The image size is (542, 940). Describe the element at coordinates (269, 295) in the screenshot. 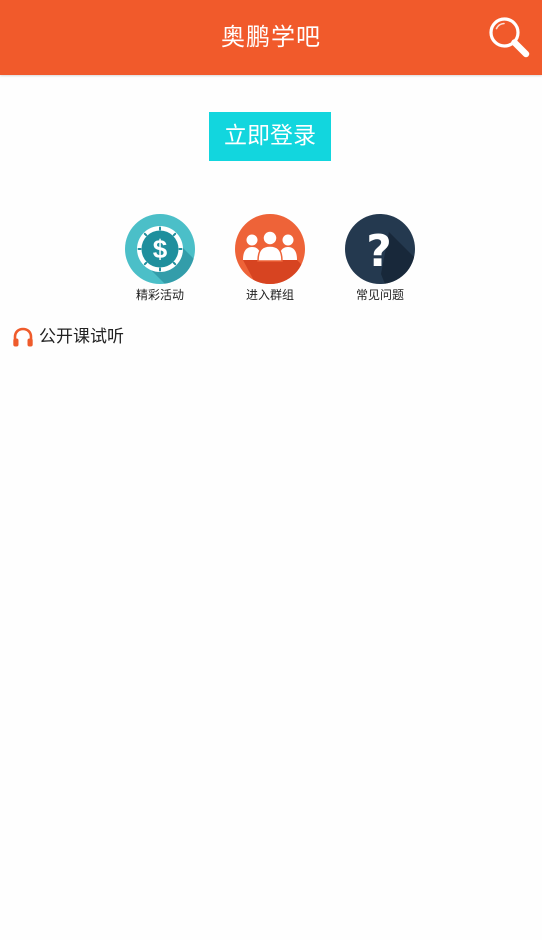

I see `shortcut-label: 进入群组` at that location.